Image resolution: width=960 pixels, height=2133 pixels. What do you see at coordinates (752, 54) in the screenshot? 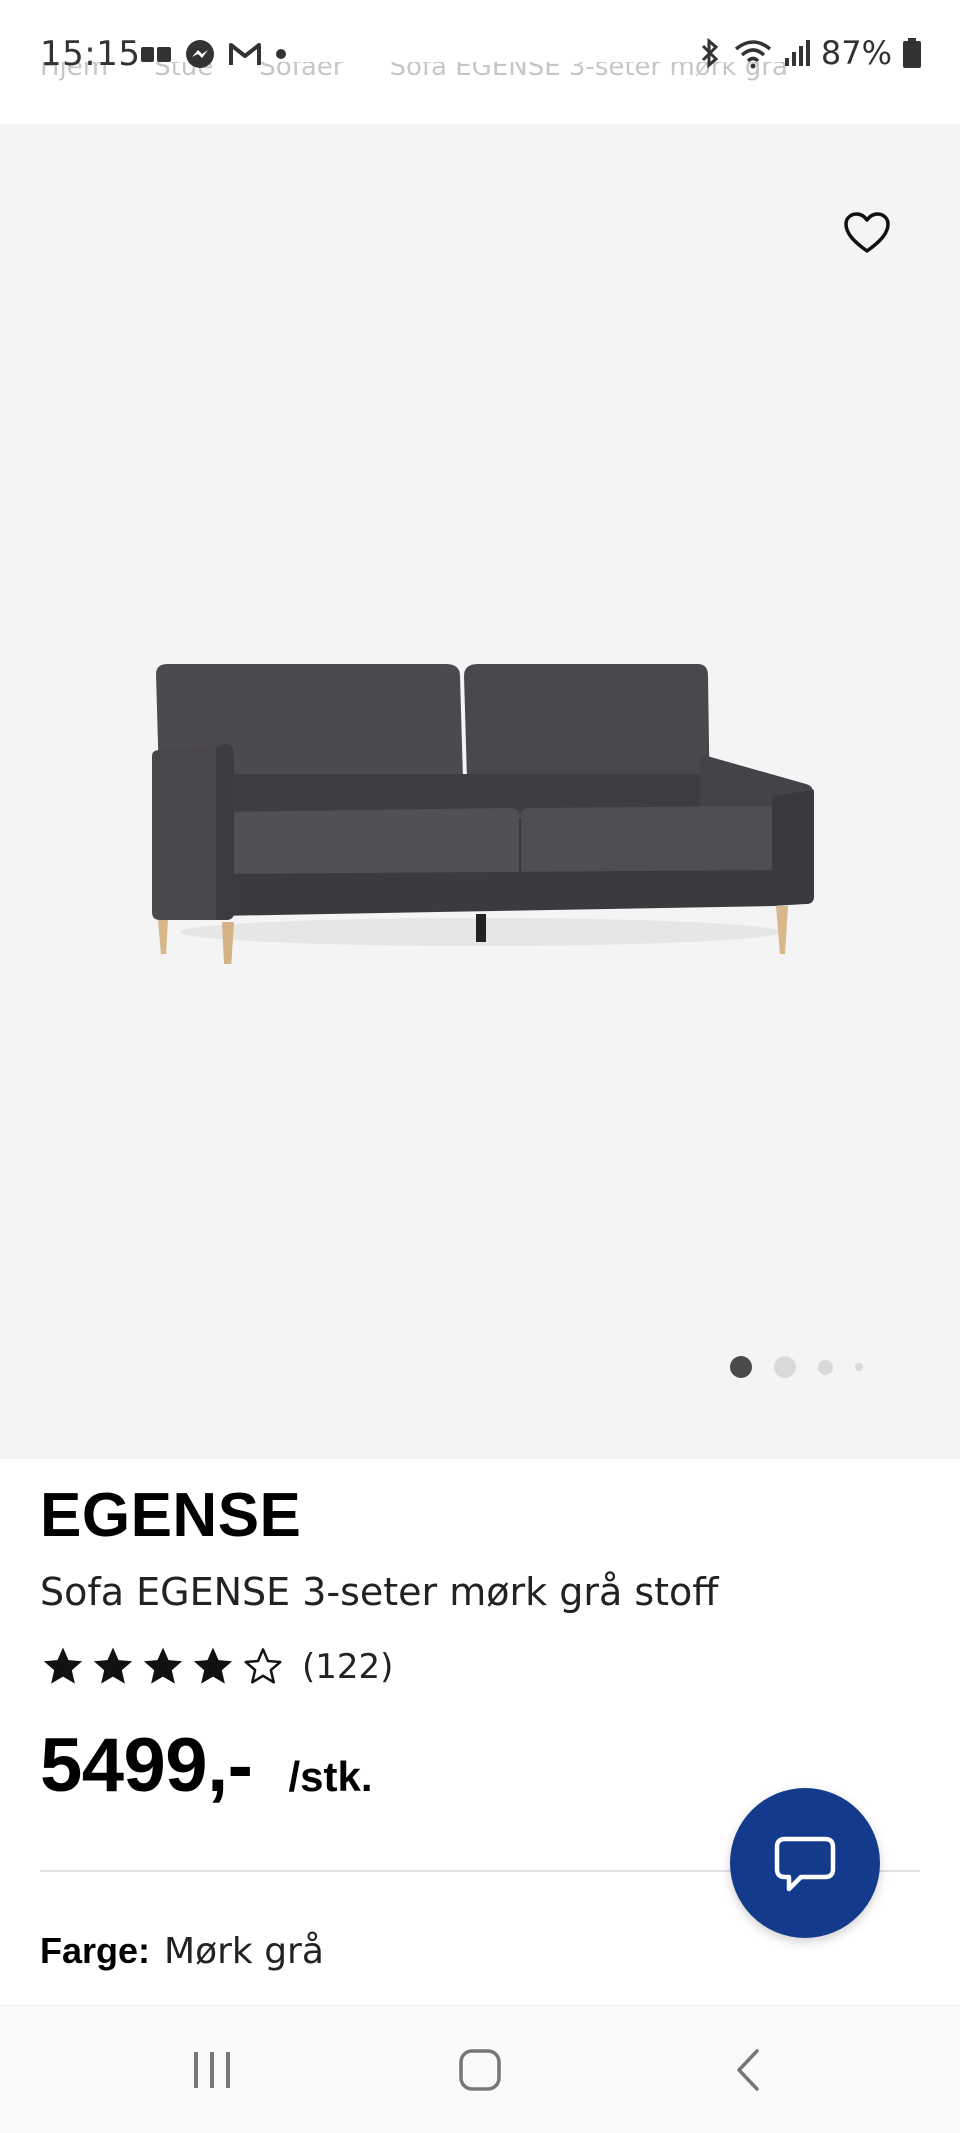
I see `wifi-icon` at bounding box center [752, 54].